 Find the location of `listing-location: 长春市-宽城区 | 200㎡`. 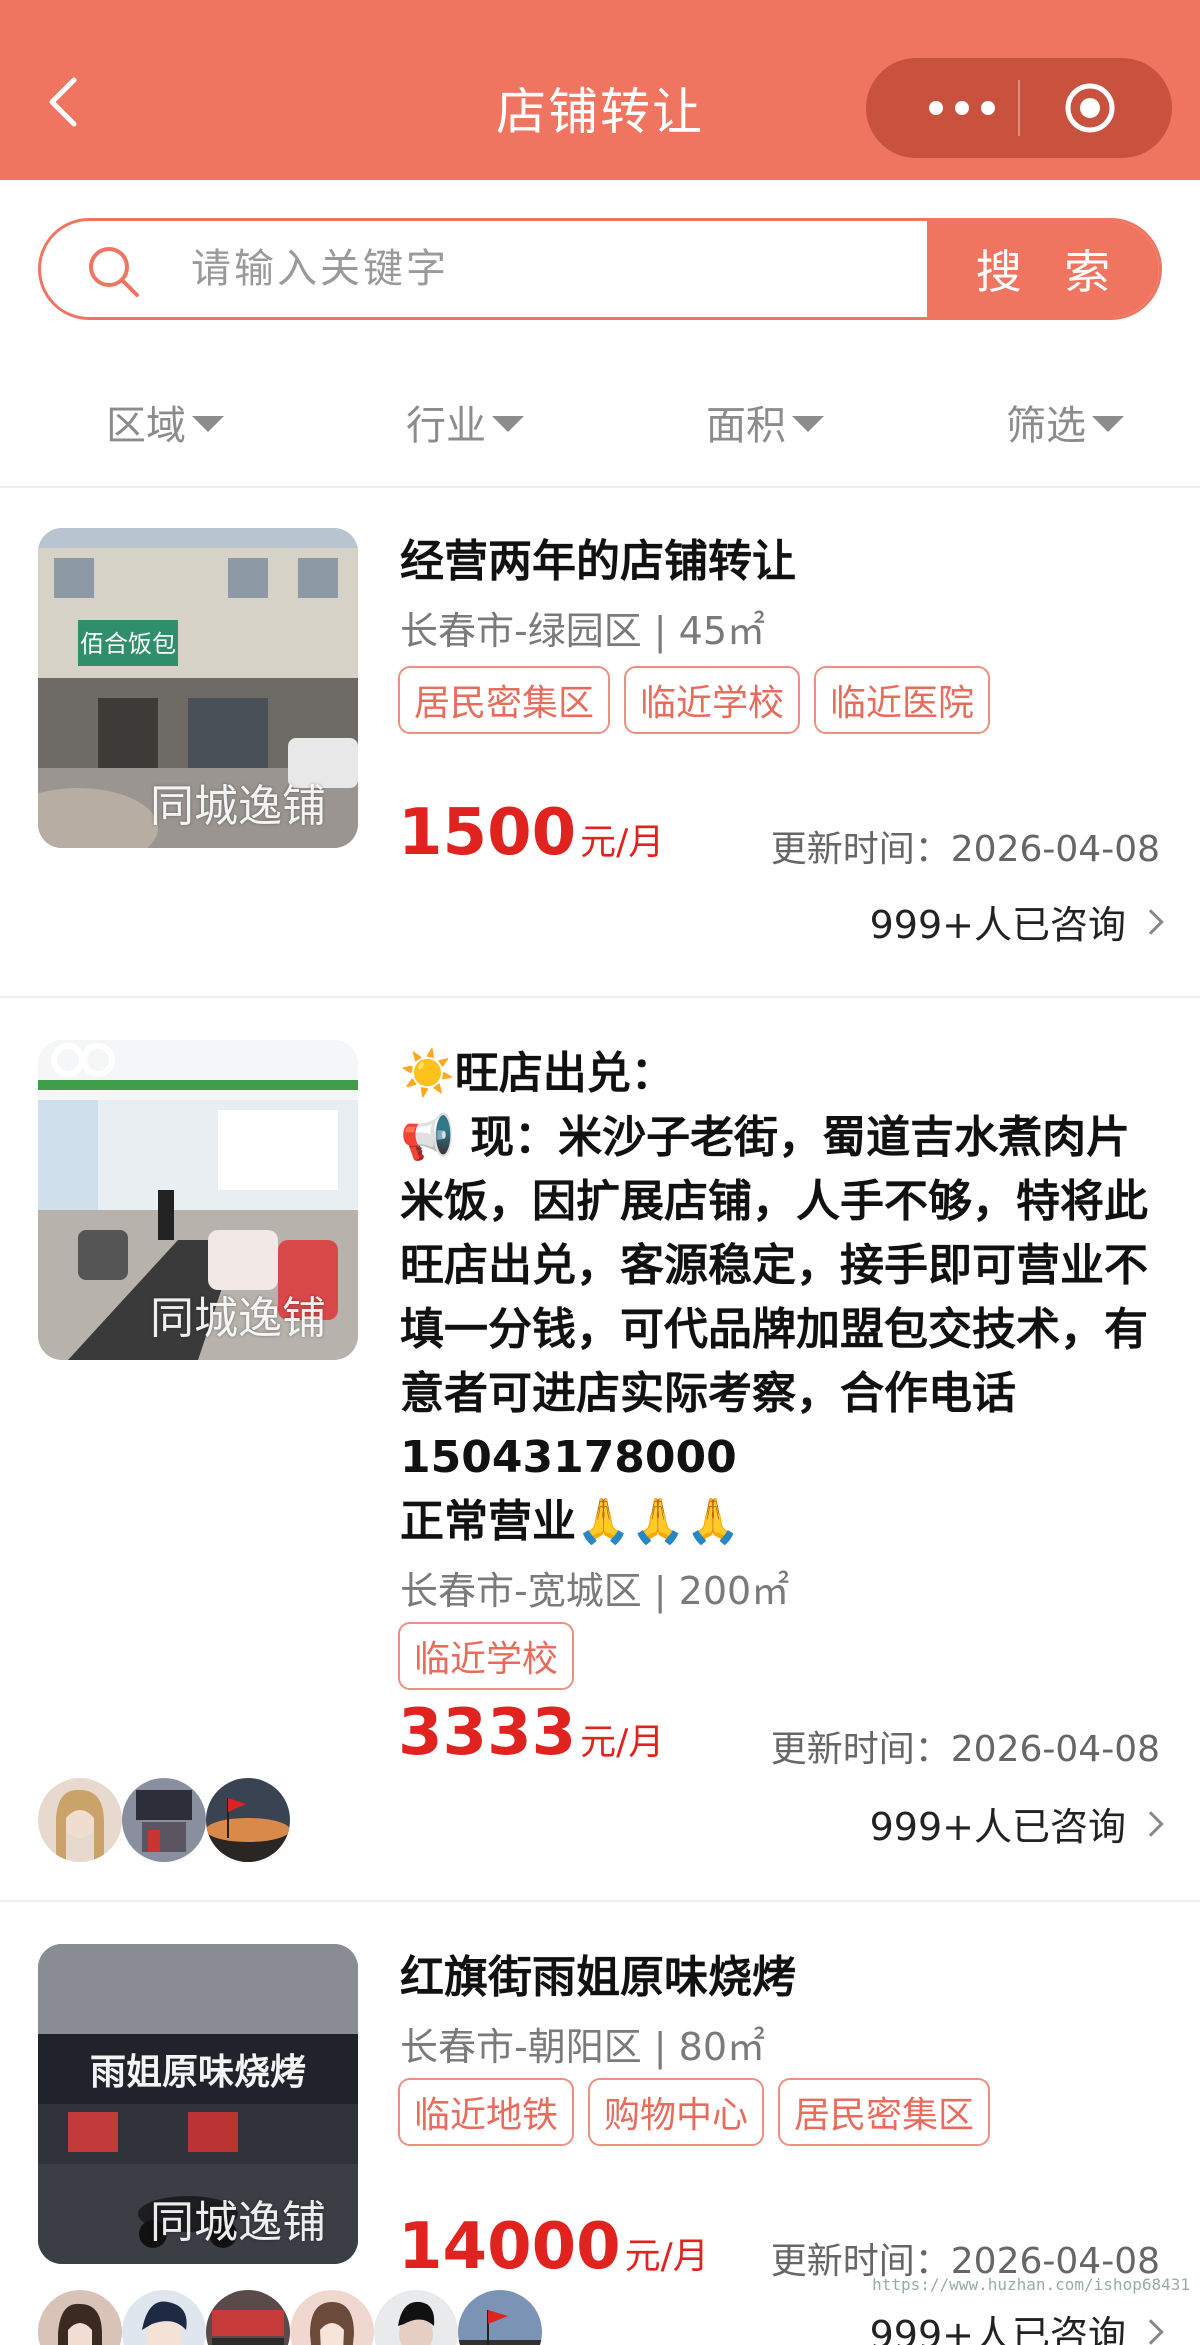

listing-location: 长春市-宽城区 | 200㎡ is located at coordinates (595, 1591).